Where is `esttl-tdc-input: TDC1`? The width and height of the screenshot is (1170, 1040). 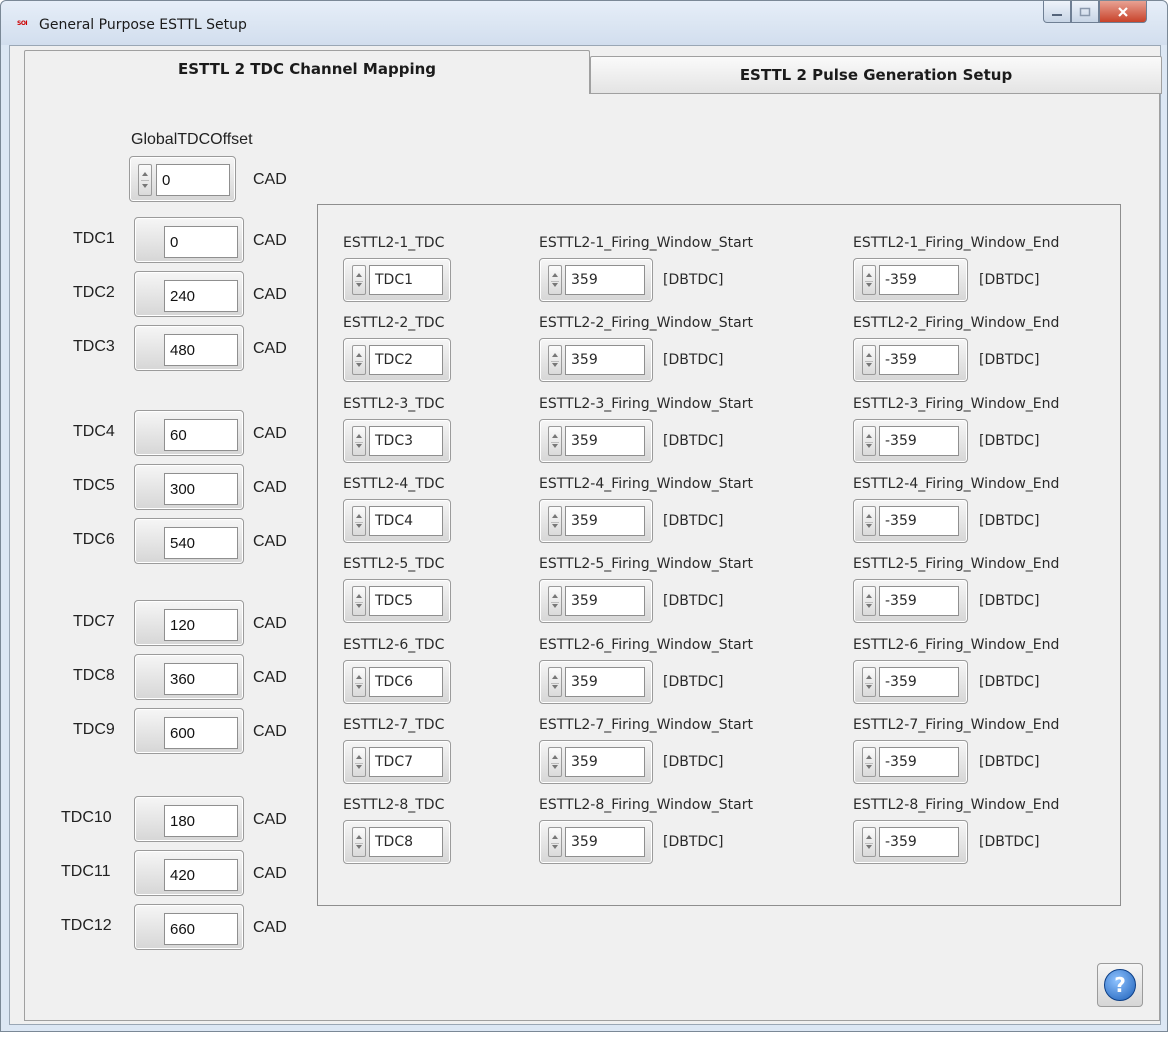
esttl-tdc-input: TDC1 is located at coordinates (406, 280).